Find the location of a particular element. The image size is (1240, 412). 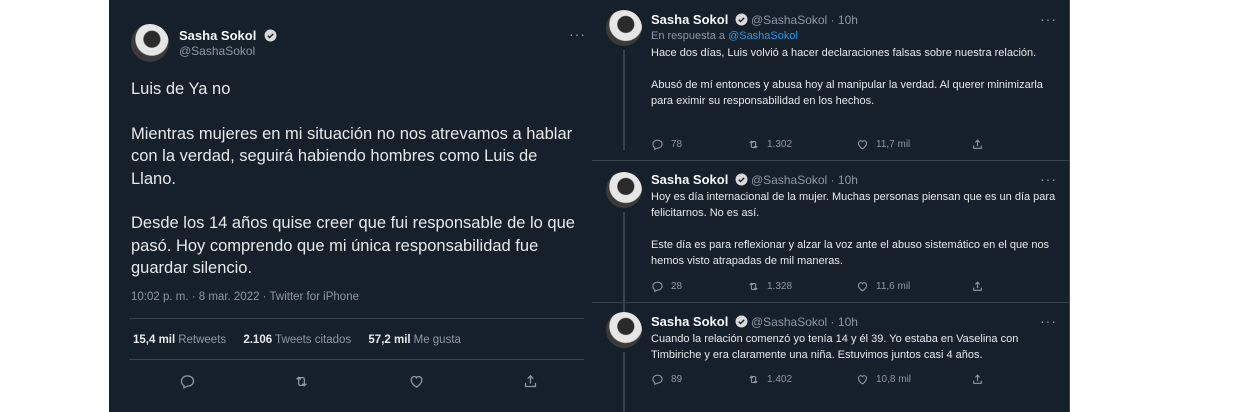

retweet-action: 1.402 is located at coordinates (769, 379).